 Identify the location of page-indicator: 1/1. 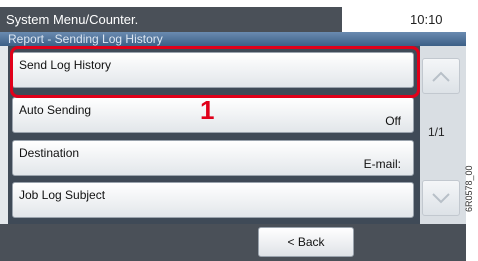
(436, 132).